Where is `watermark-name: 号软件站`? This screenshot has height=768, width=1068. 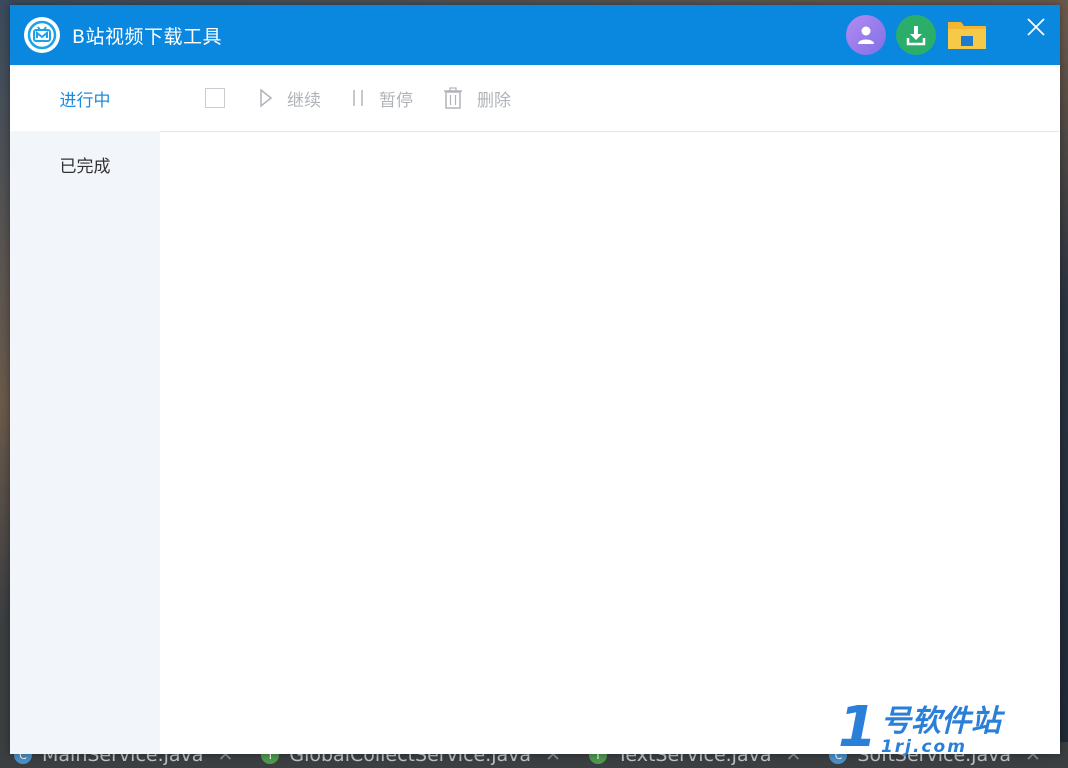
watermark-name: 号软件站 is located at coordinates (940, 721).